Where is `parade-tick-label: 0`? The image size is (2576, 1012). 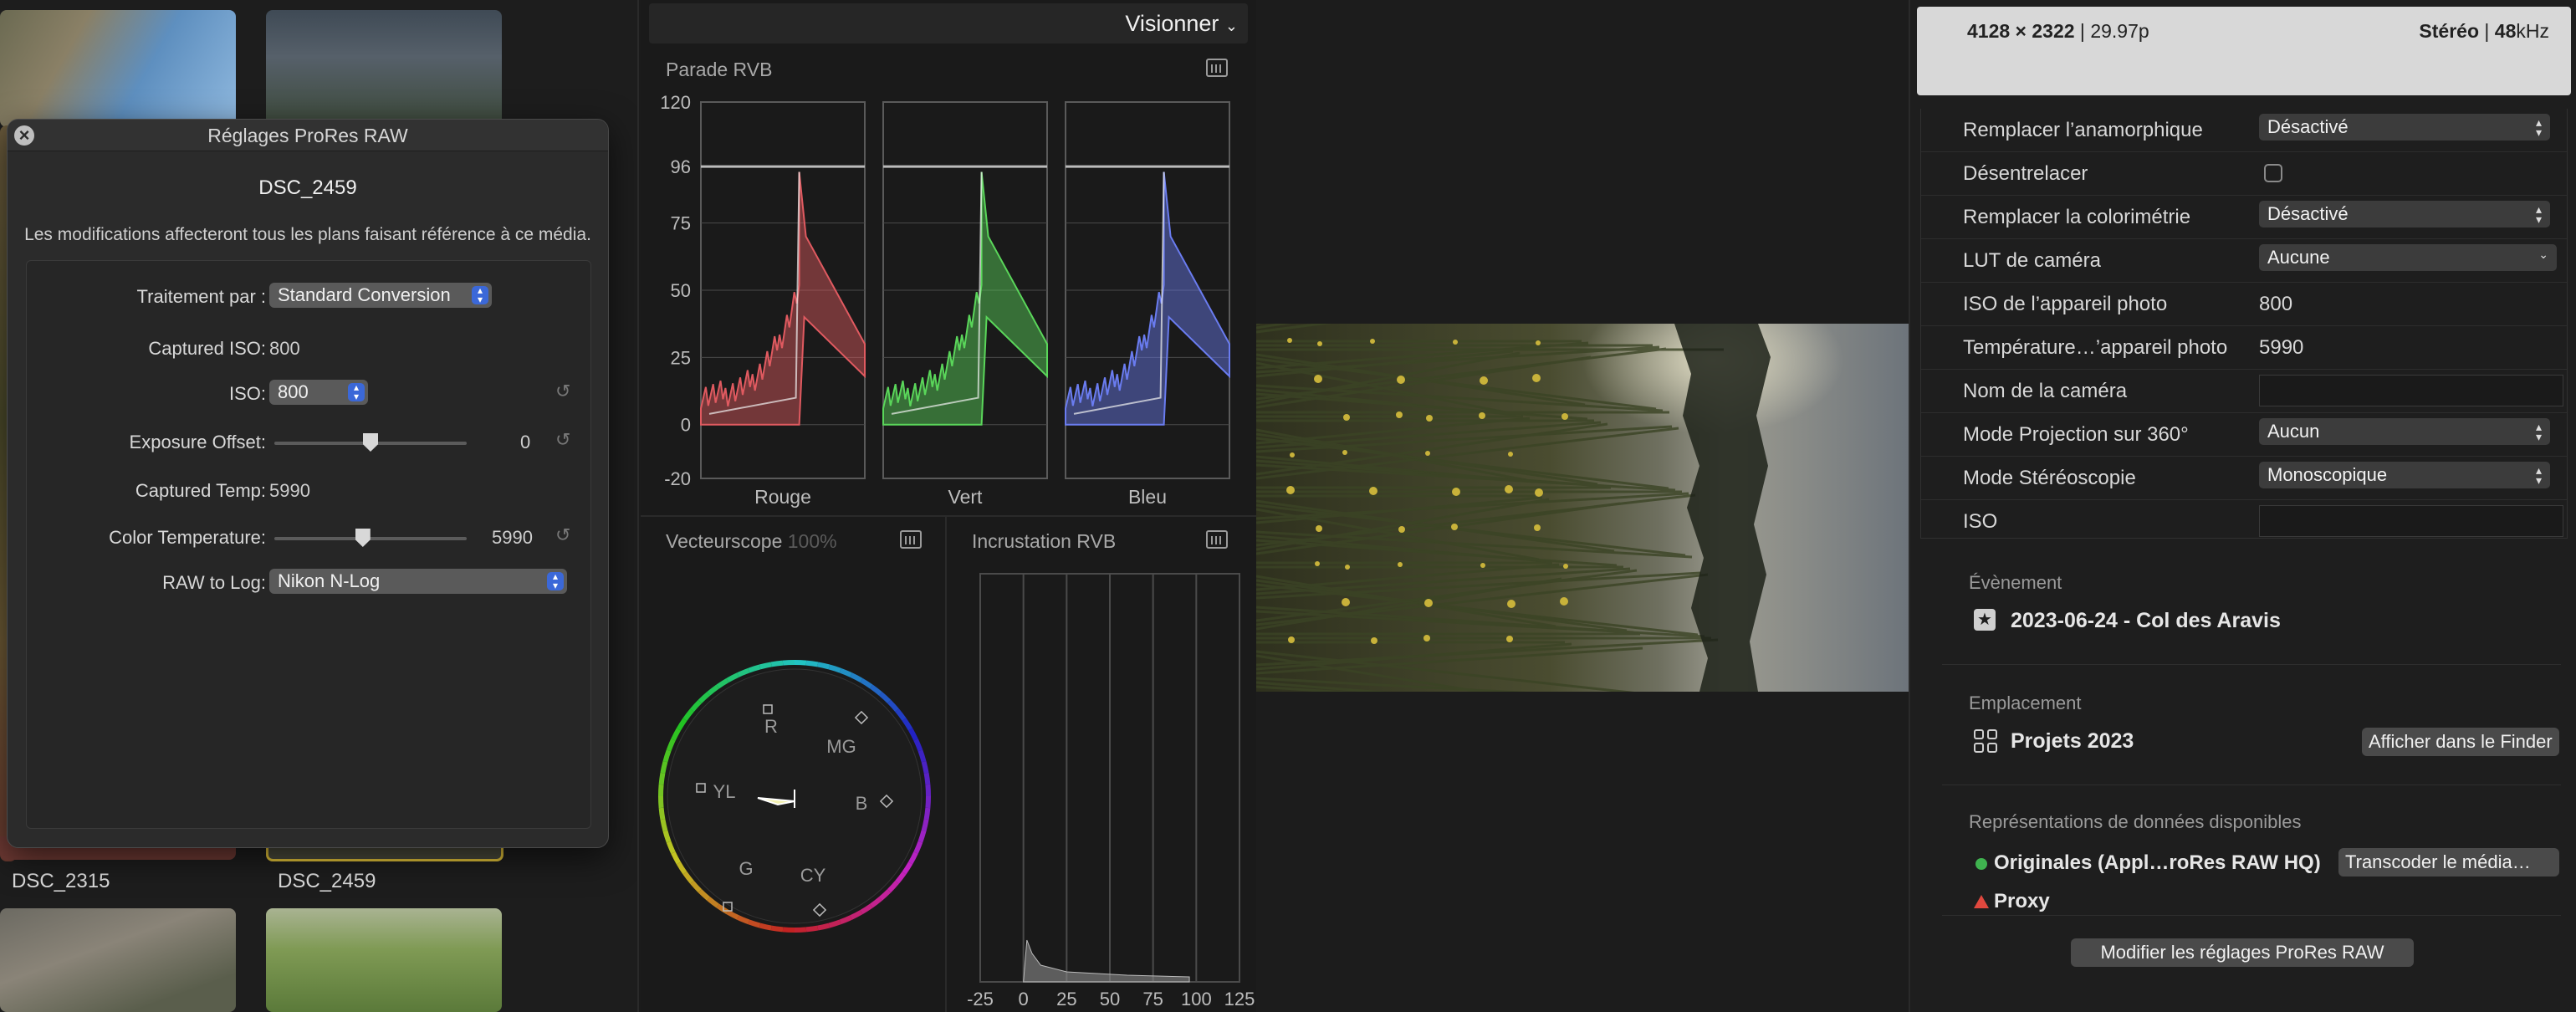 parade-tick-label: 0 is located at coordinates (686, 425).